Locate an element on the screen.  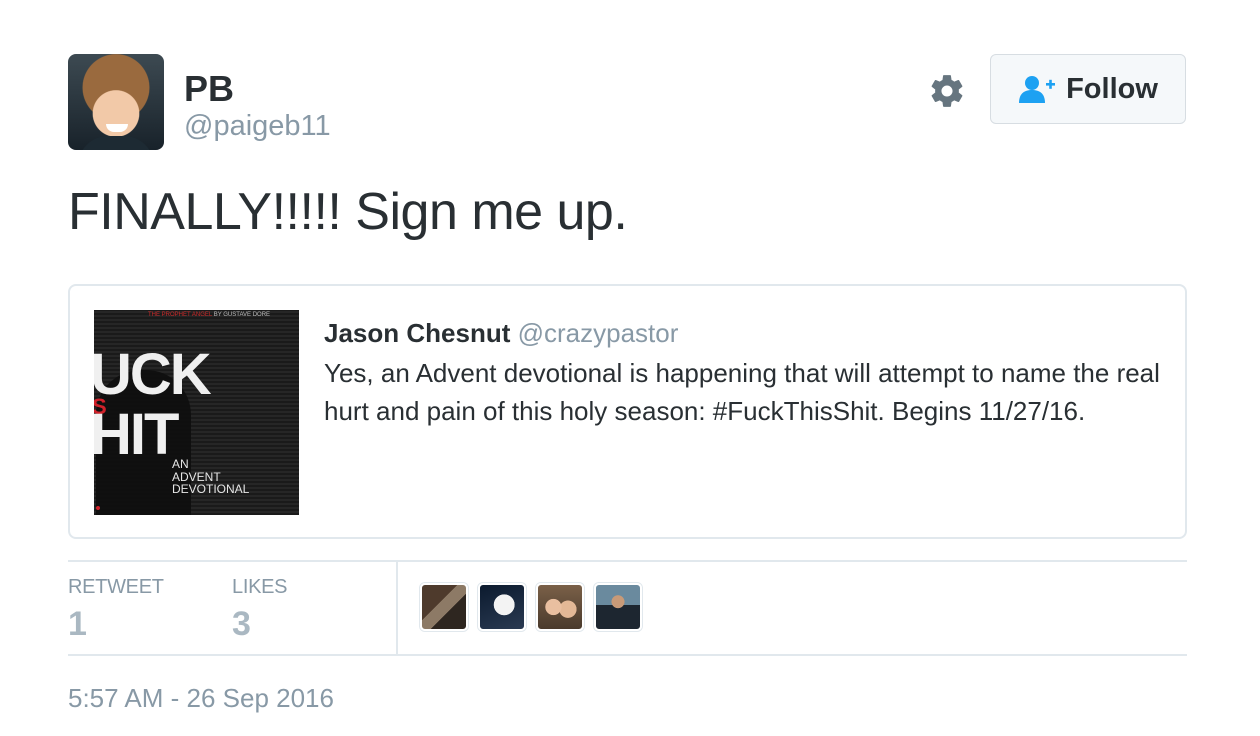
image-word-3: HIT is located at coordinates (136, 434).